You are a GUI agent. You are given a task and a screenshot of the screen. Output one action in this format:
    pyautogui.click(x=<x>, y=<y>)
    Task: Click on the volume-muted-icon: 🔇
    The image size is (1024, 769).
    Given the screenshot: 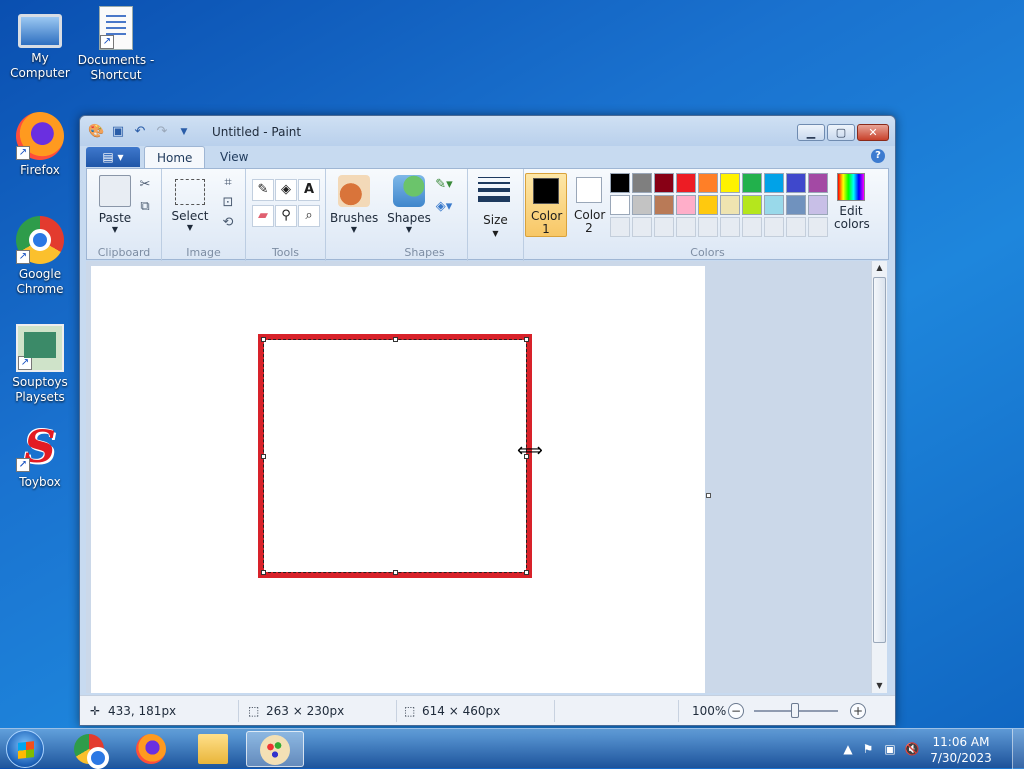 What is the action you would take?
    pyautogui.click(x=912, y=749)
    